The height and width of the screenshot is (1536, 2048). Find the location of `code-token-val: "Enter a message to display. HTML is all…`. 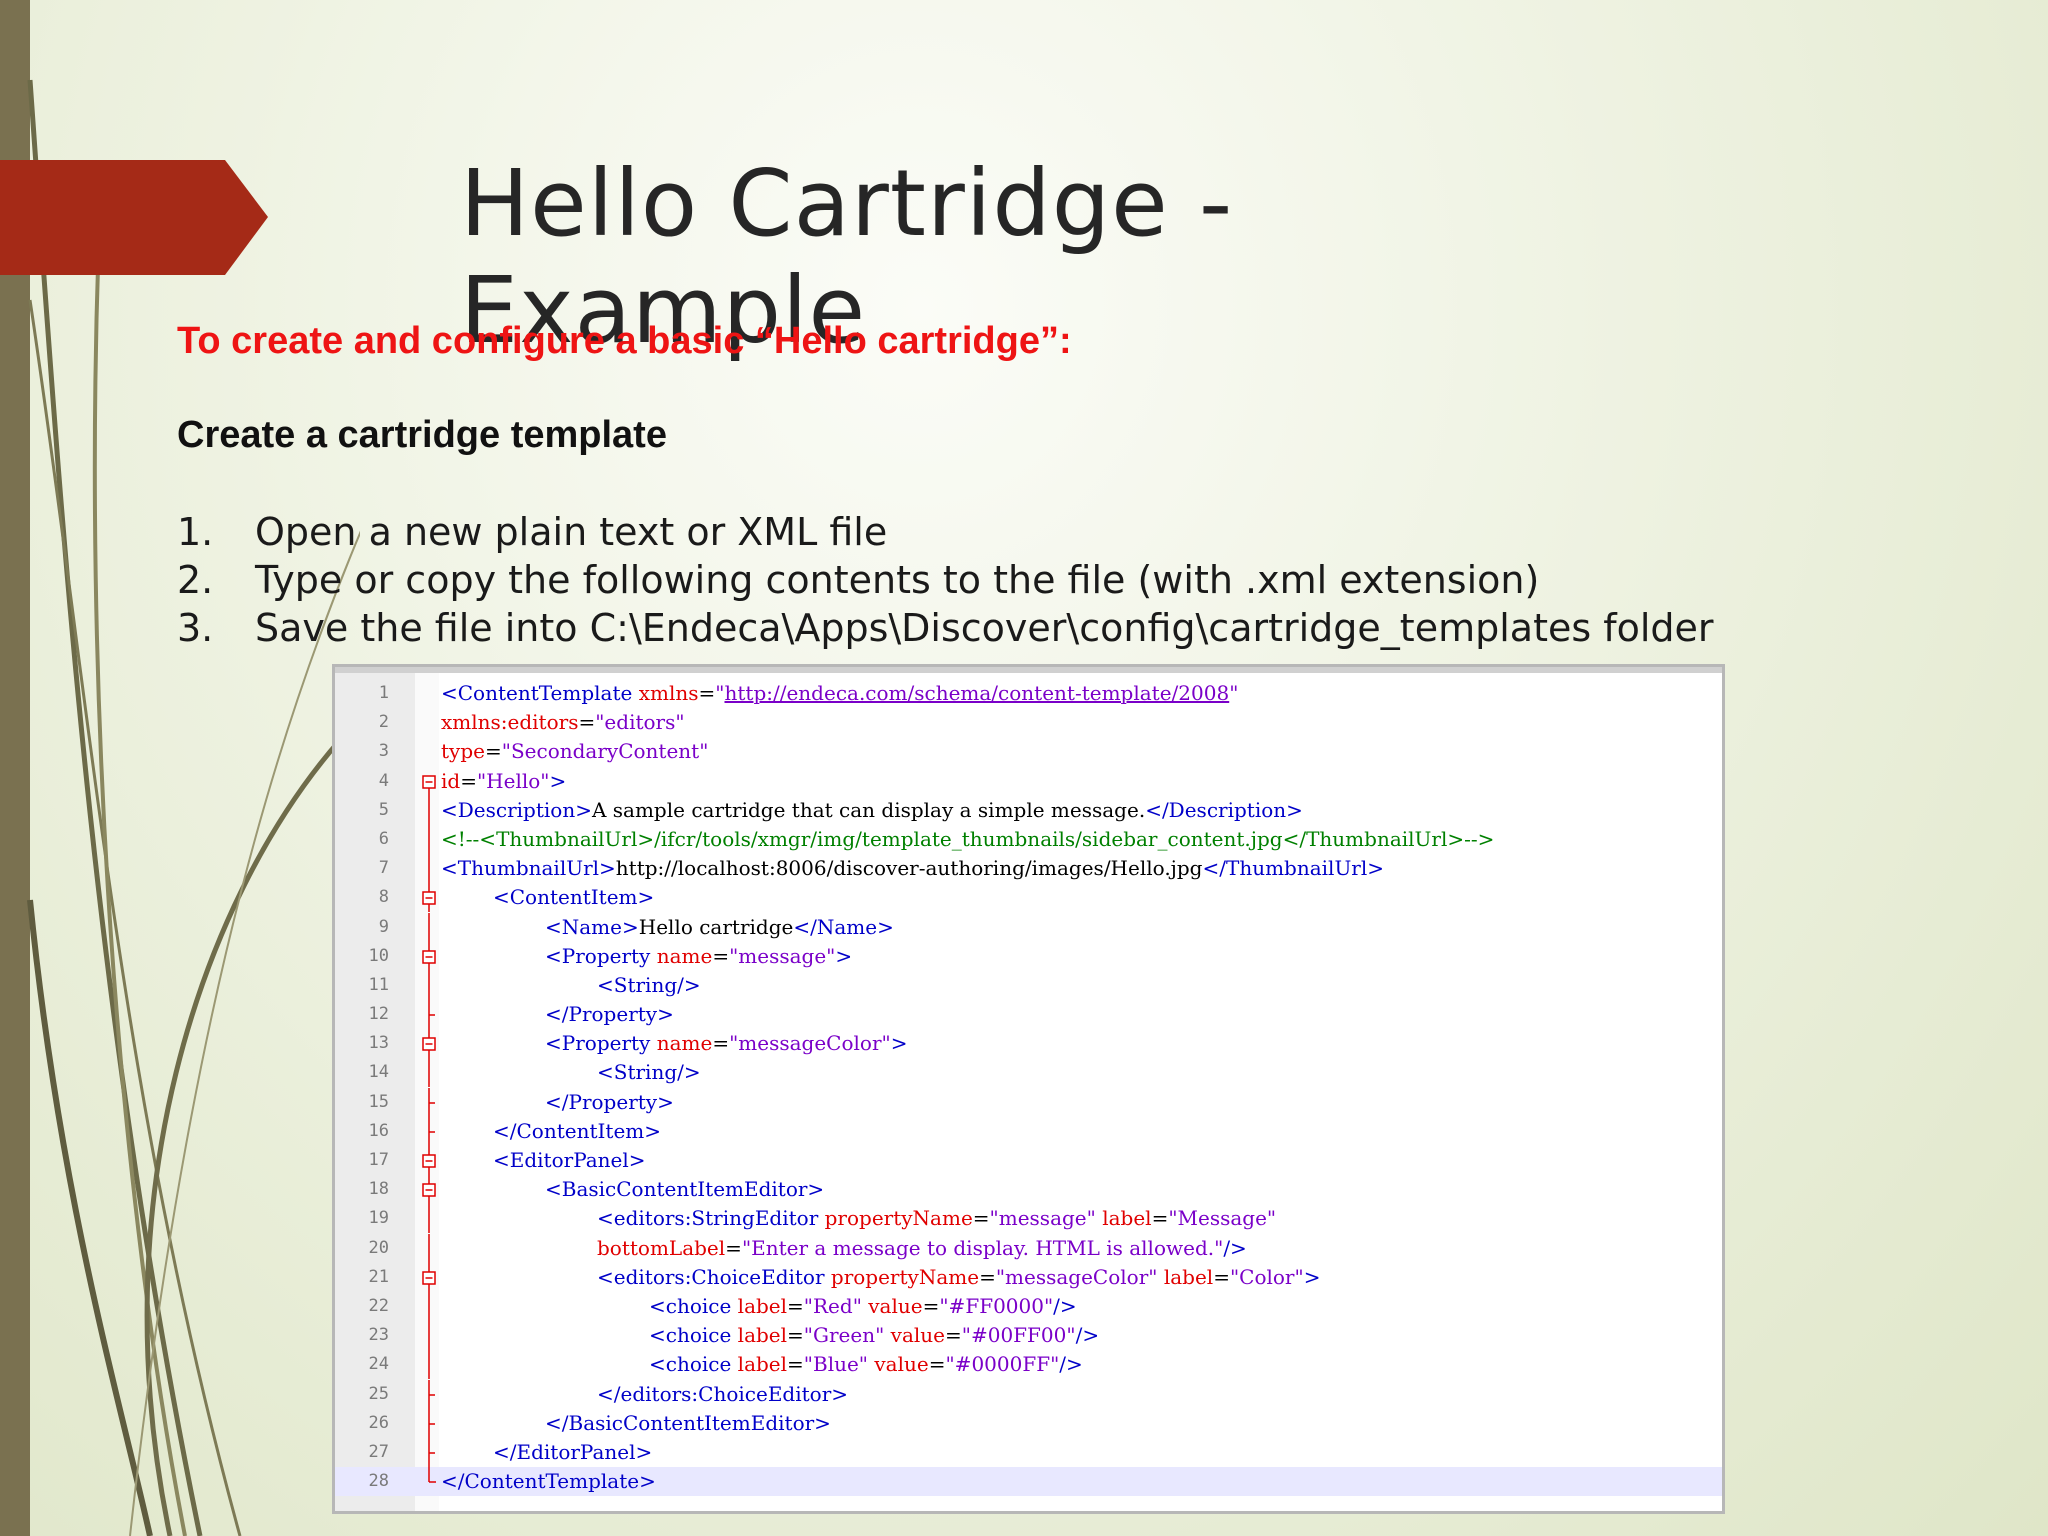

code-token-val: "Enter a message to display. HTML is all… is located at coordinates (982, 1247).